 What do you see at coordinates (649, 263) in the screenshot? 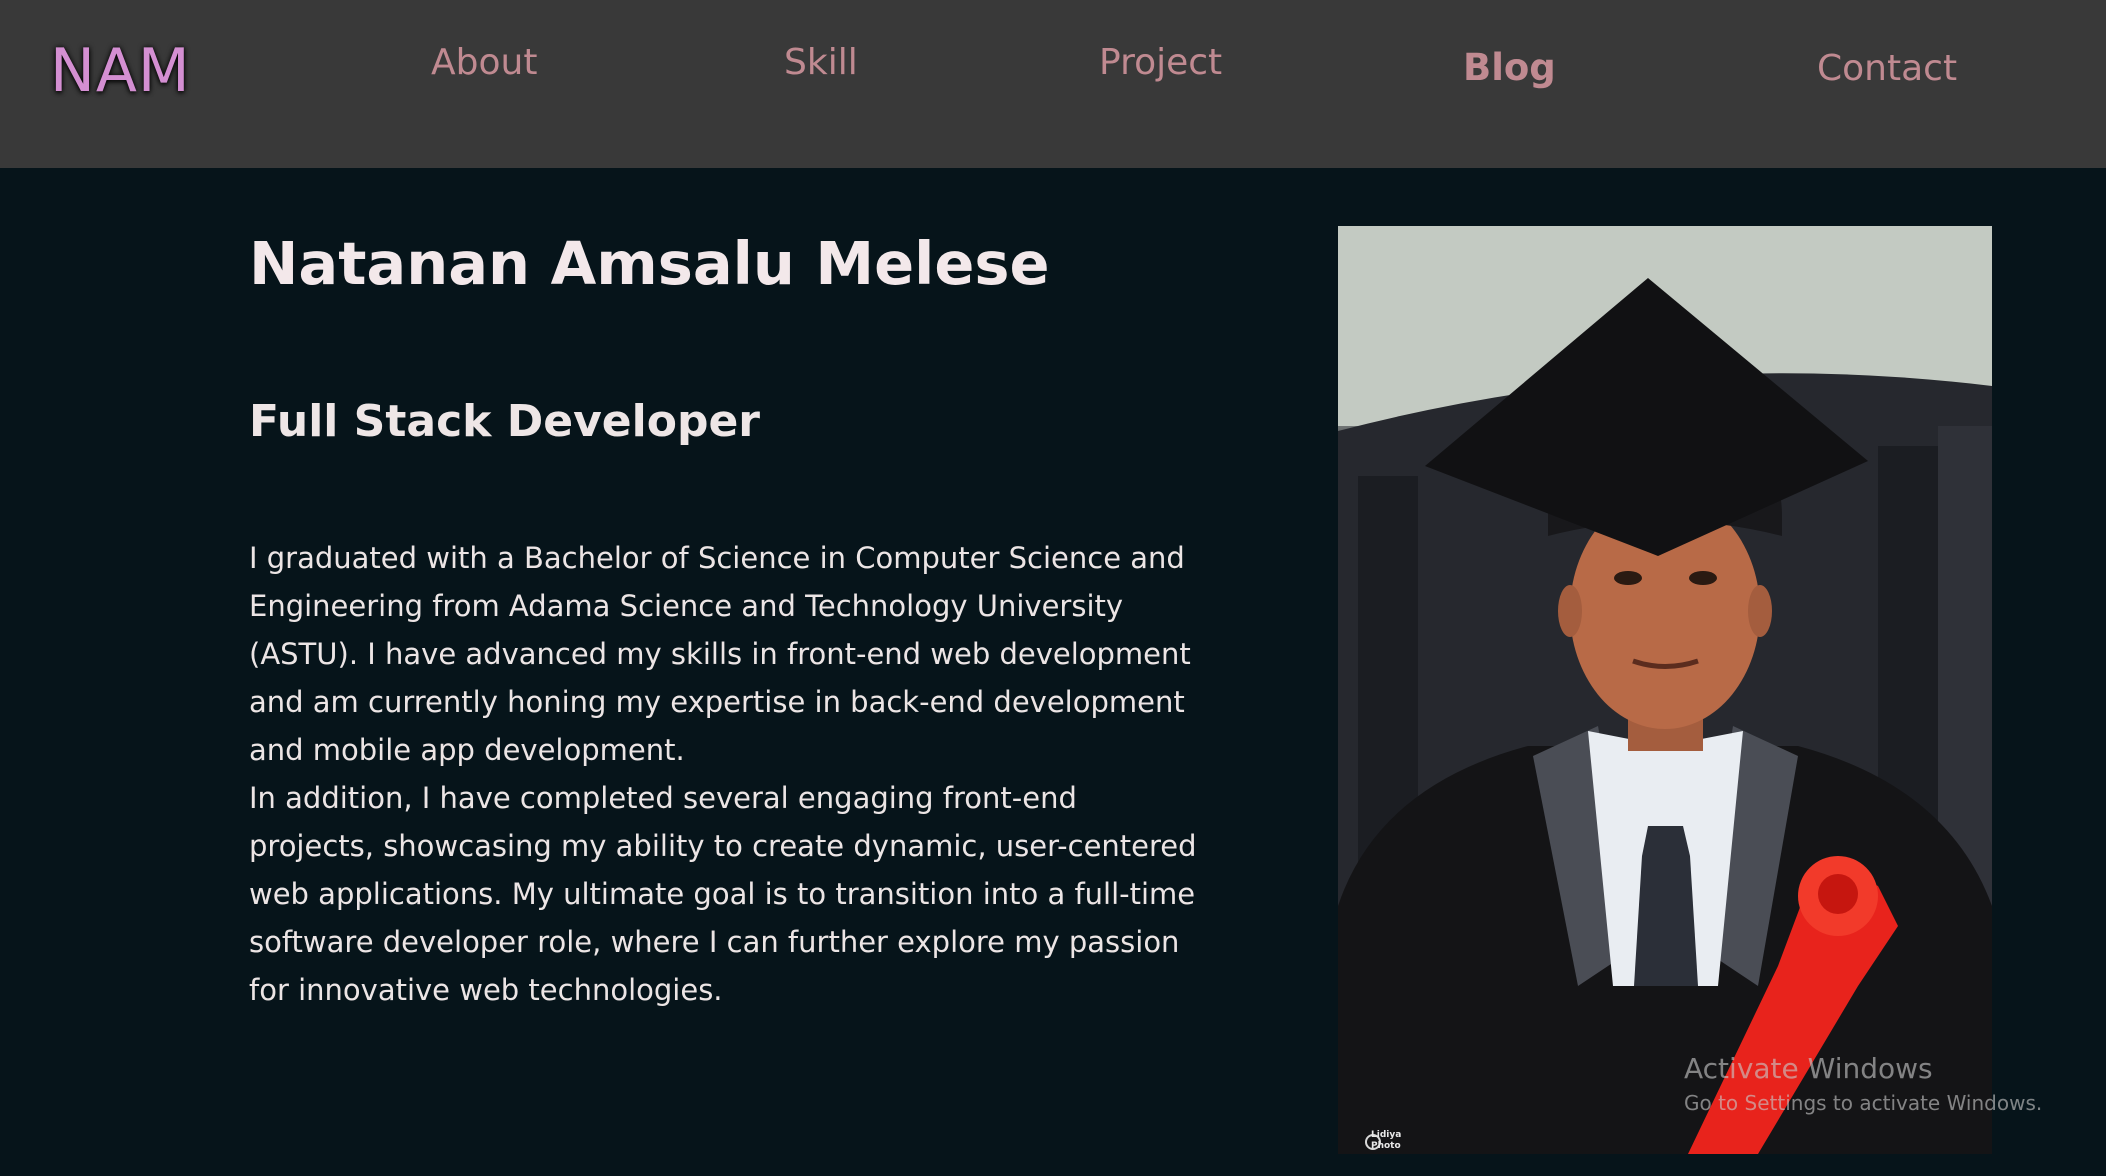
I see `profile-name: Natanan Amsalu Melese` at bounding box center [649, 263].